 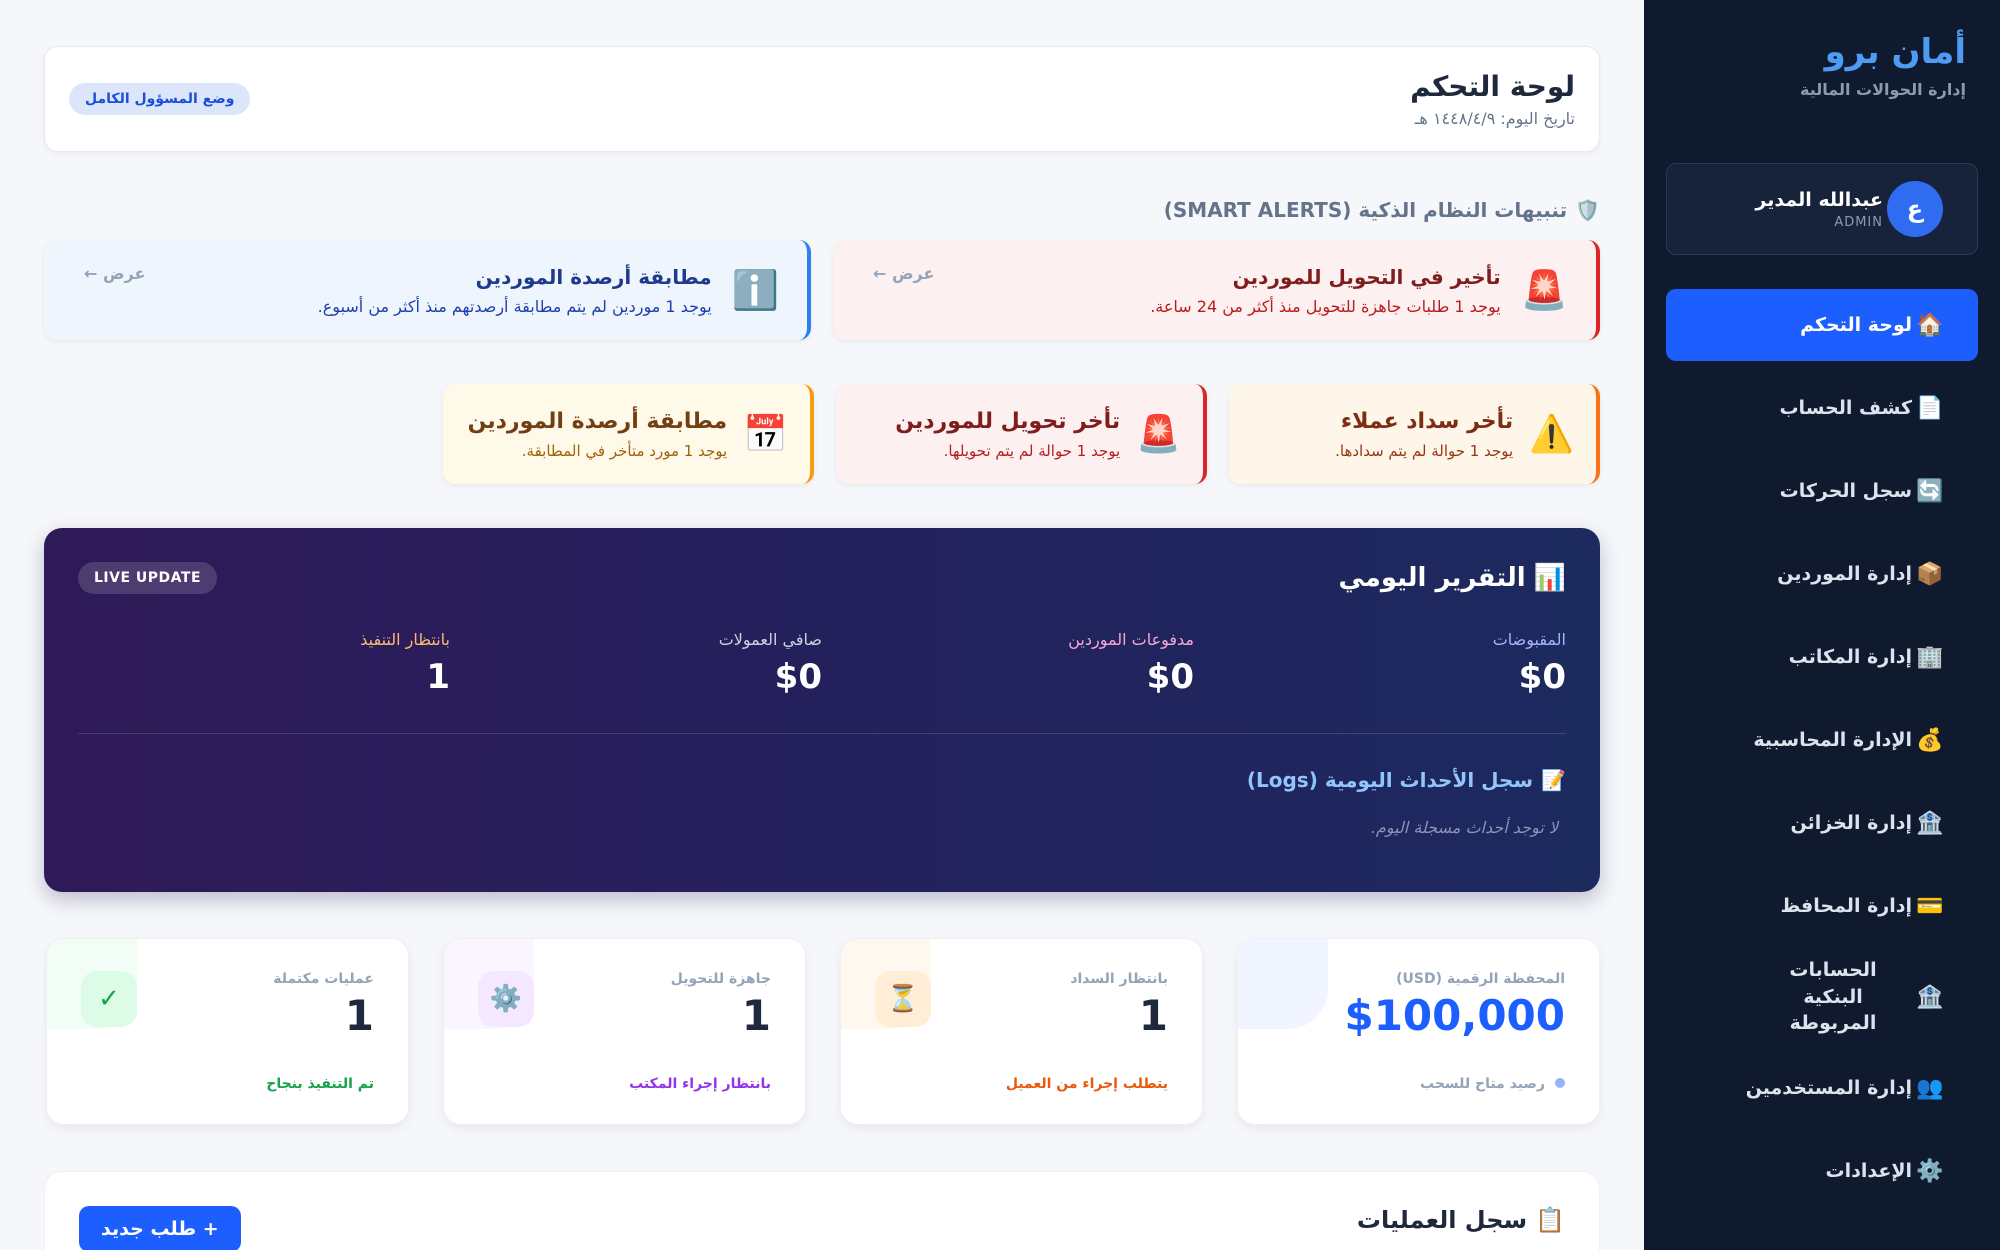 I want to click on sidebar-item-treasuries: 🏦 إدارة الخزائن, so click(x=1822, y=823).